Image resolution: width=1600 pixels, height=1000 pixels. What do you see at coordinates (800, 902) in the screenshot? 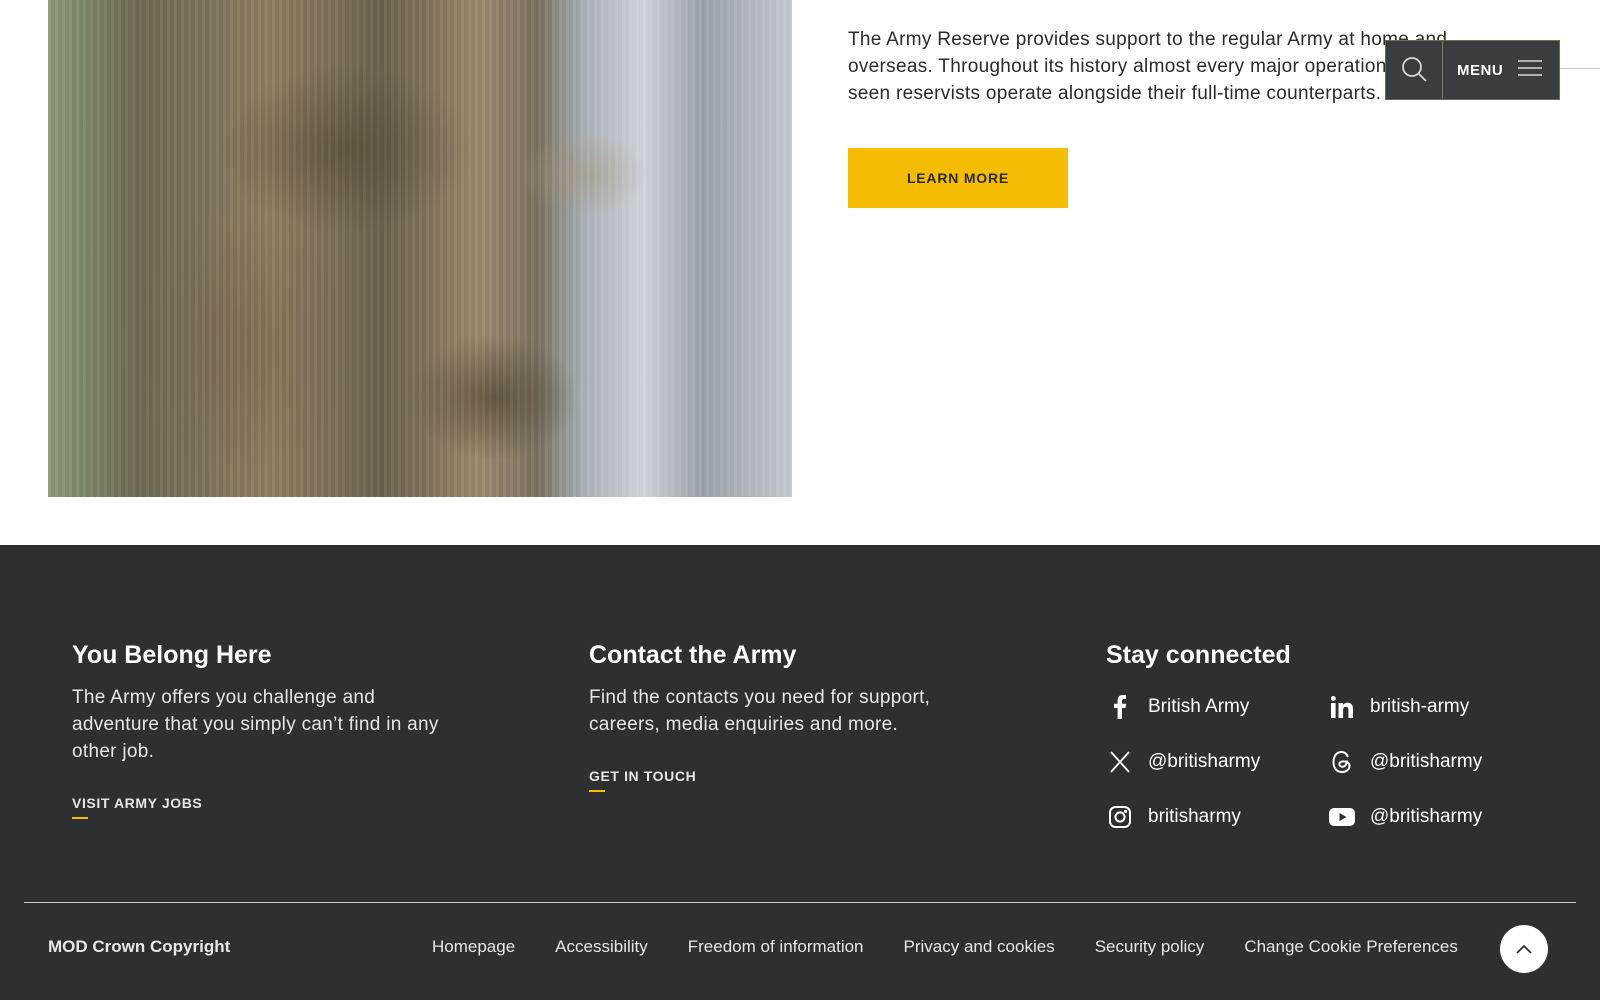
I see `footer-divider` at bounding box center [800, 902].